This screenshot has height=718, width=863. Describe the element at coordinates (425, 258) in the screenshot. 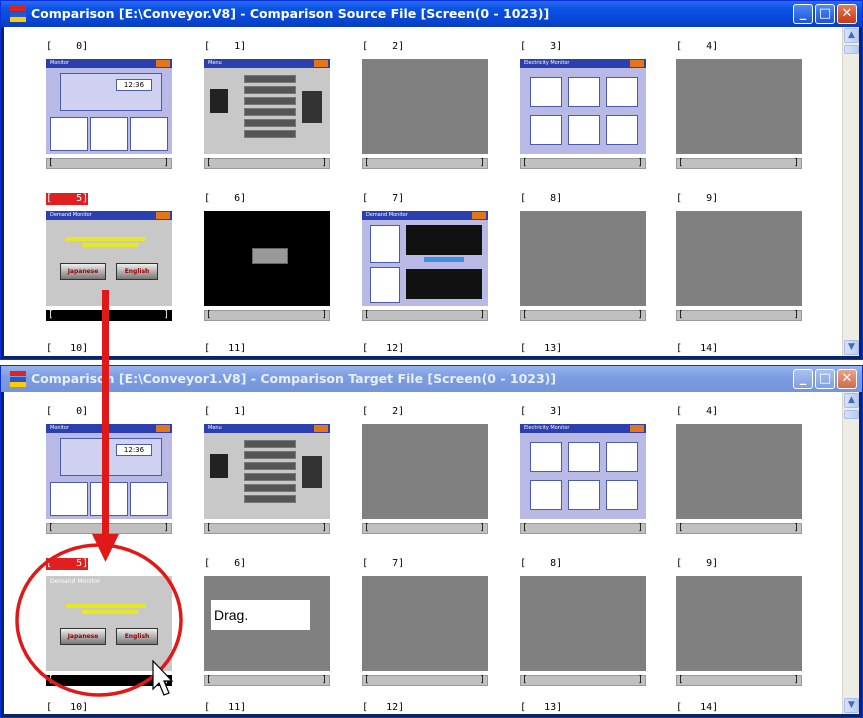

I see `screen-thumbnail: Demand Monitor` at that location.